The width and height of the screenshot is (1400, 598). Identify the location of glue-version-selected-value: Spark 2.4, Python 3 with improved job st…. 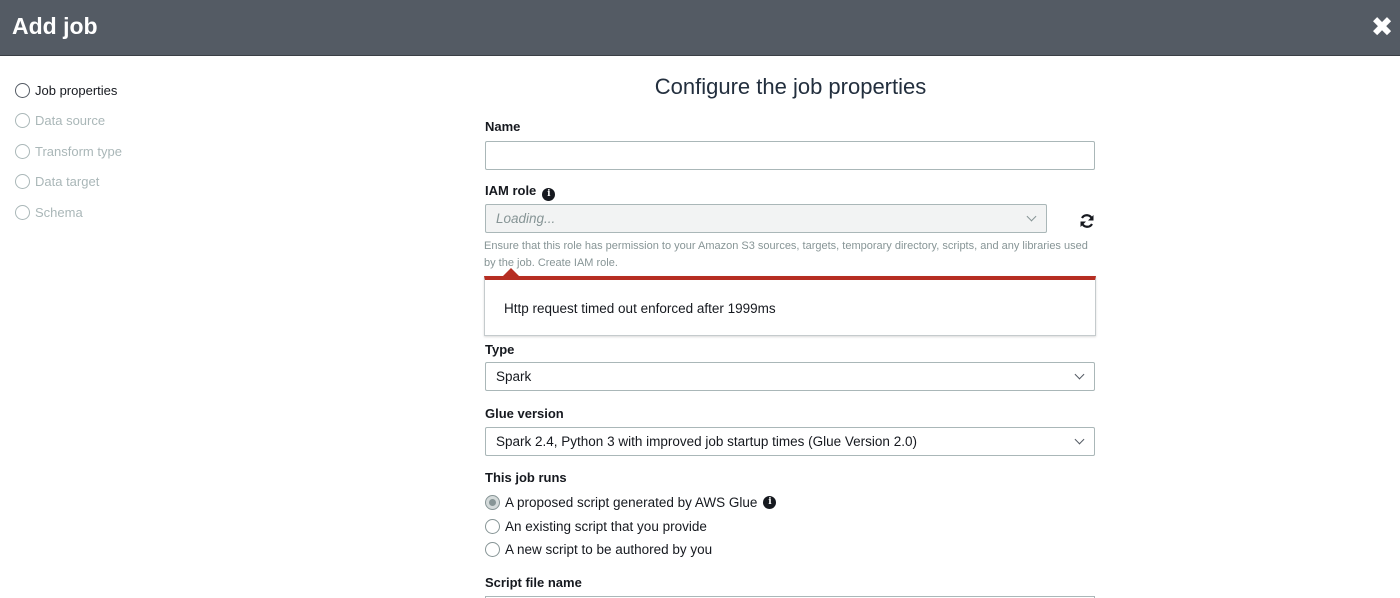
(706, 441).